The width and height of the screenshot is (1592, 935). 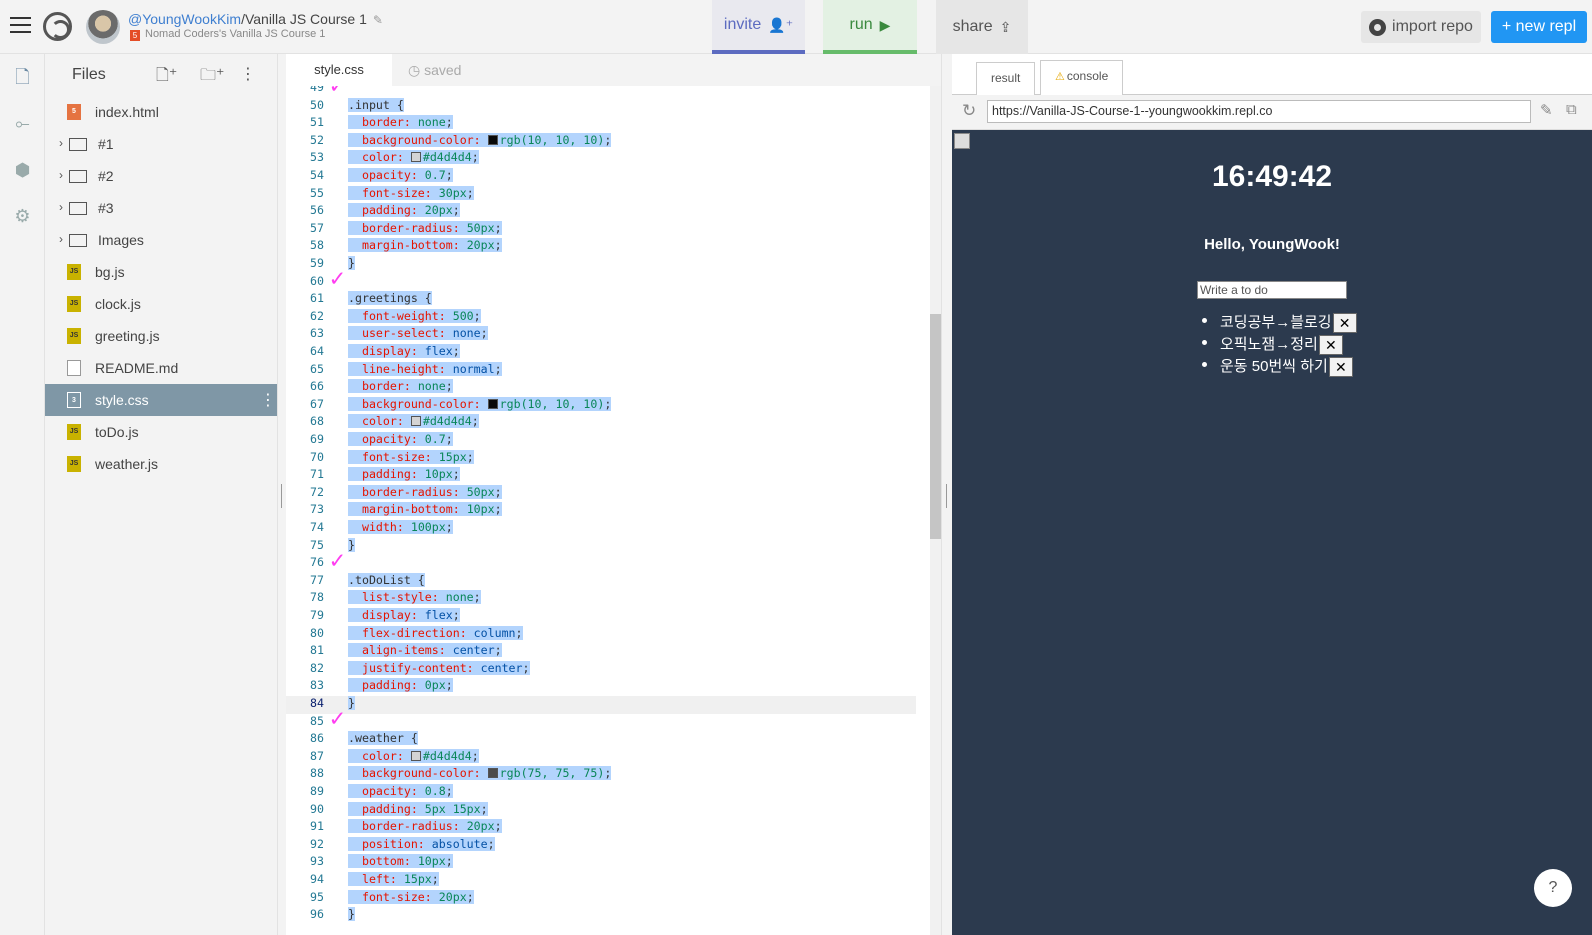 What do you see at coordinates (411, 896) in the screenshot?
I see `code-text: font-size: 20px;` at bounding box center [411, 896].